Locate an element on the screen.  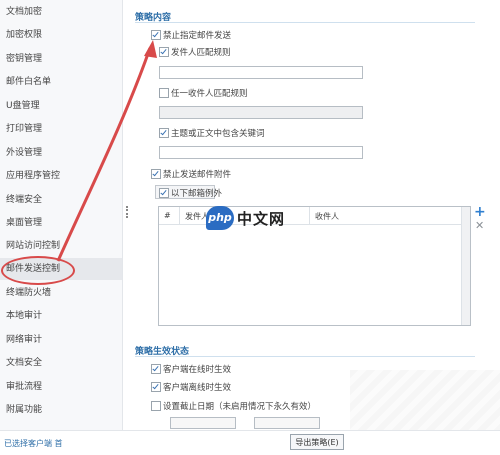
footer-bar: 已选择客户端 首 is located at coordinates (250, 442).